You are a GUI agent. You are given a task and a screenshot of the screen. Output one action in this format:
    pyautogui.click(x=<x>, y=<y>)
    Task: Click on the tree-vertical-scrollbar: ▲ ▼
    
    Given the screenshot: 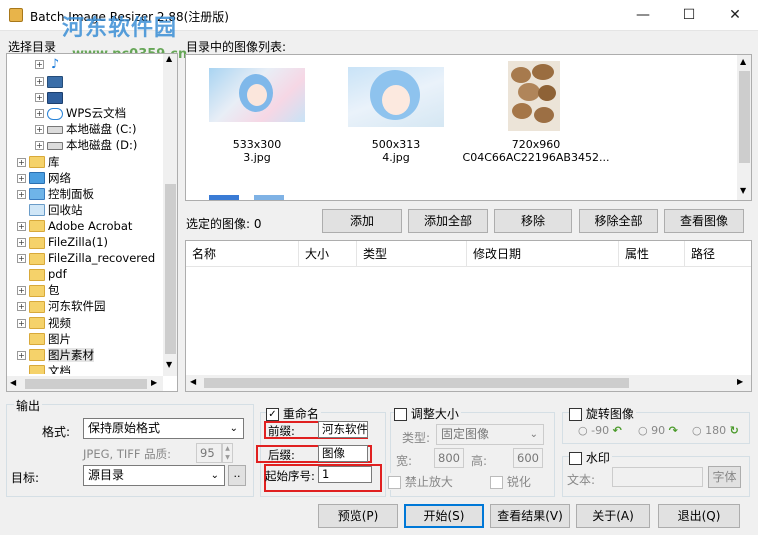 What is the action you would take?
    pyautogui.click(x=170, y=215)
    